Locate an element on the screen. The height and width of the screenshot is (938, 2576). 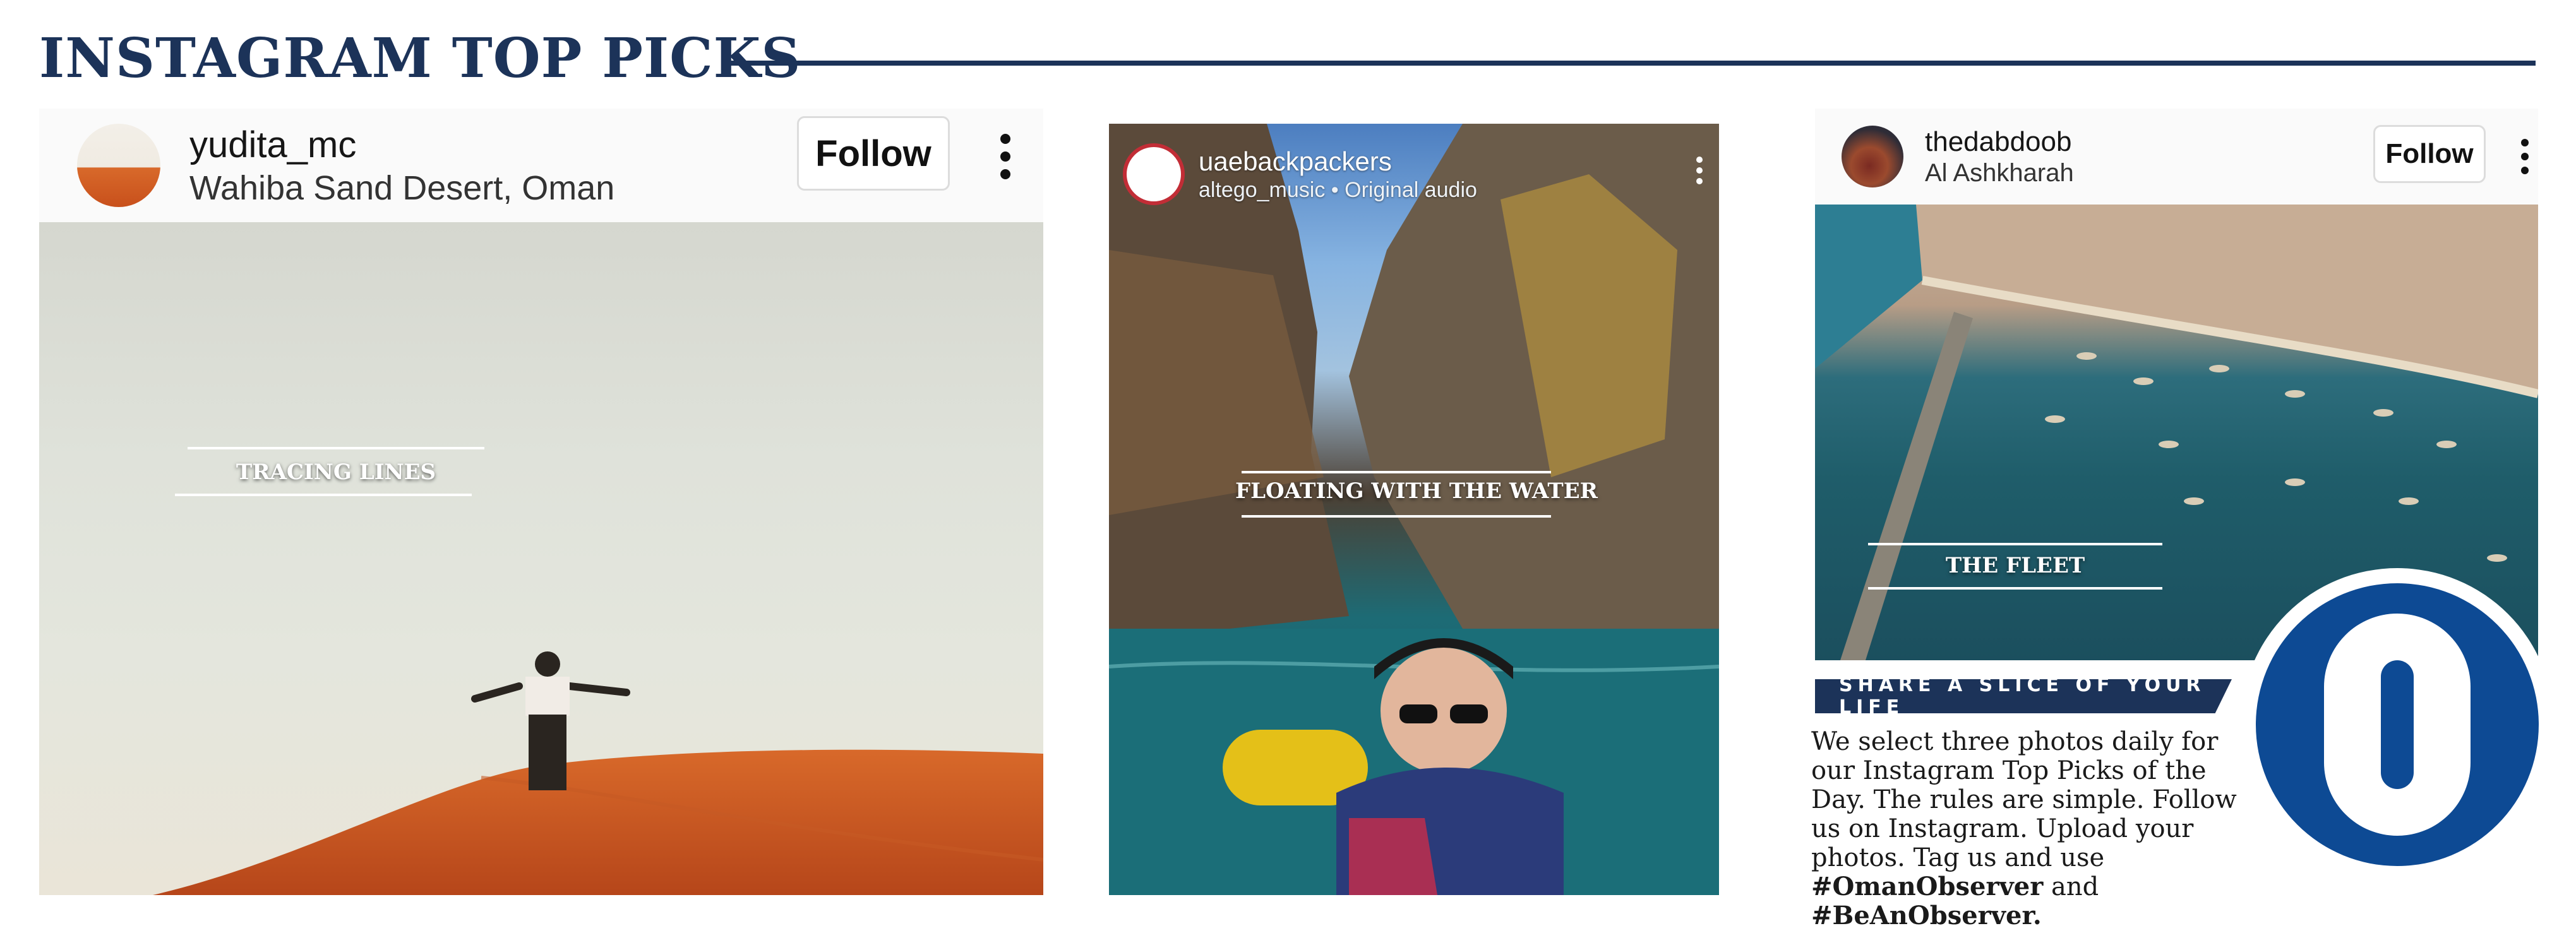
section-title: INSTAGRAM TOP PICKS is located at coordinates (420, 58).